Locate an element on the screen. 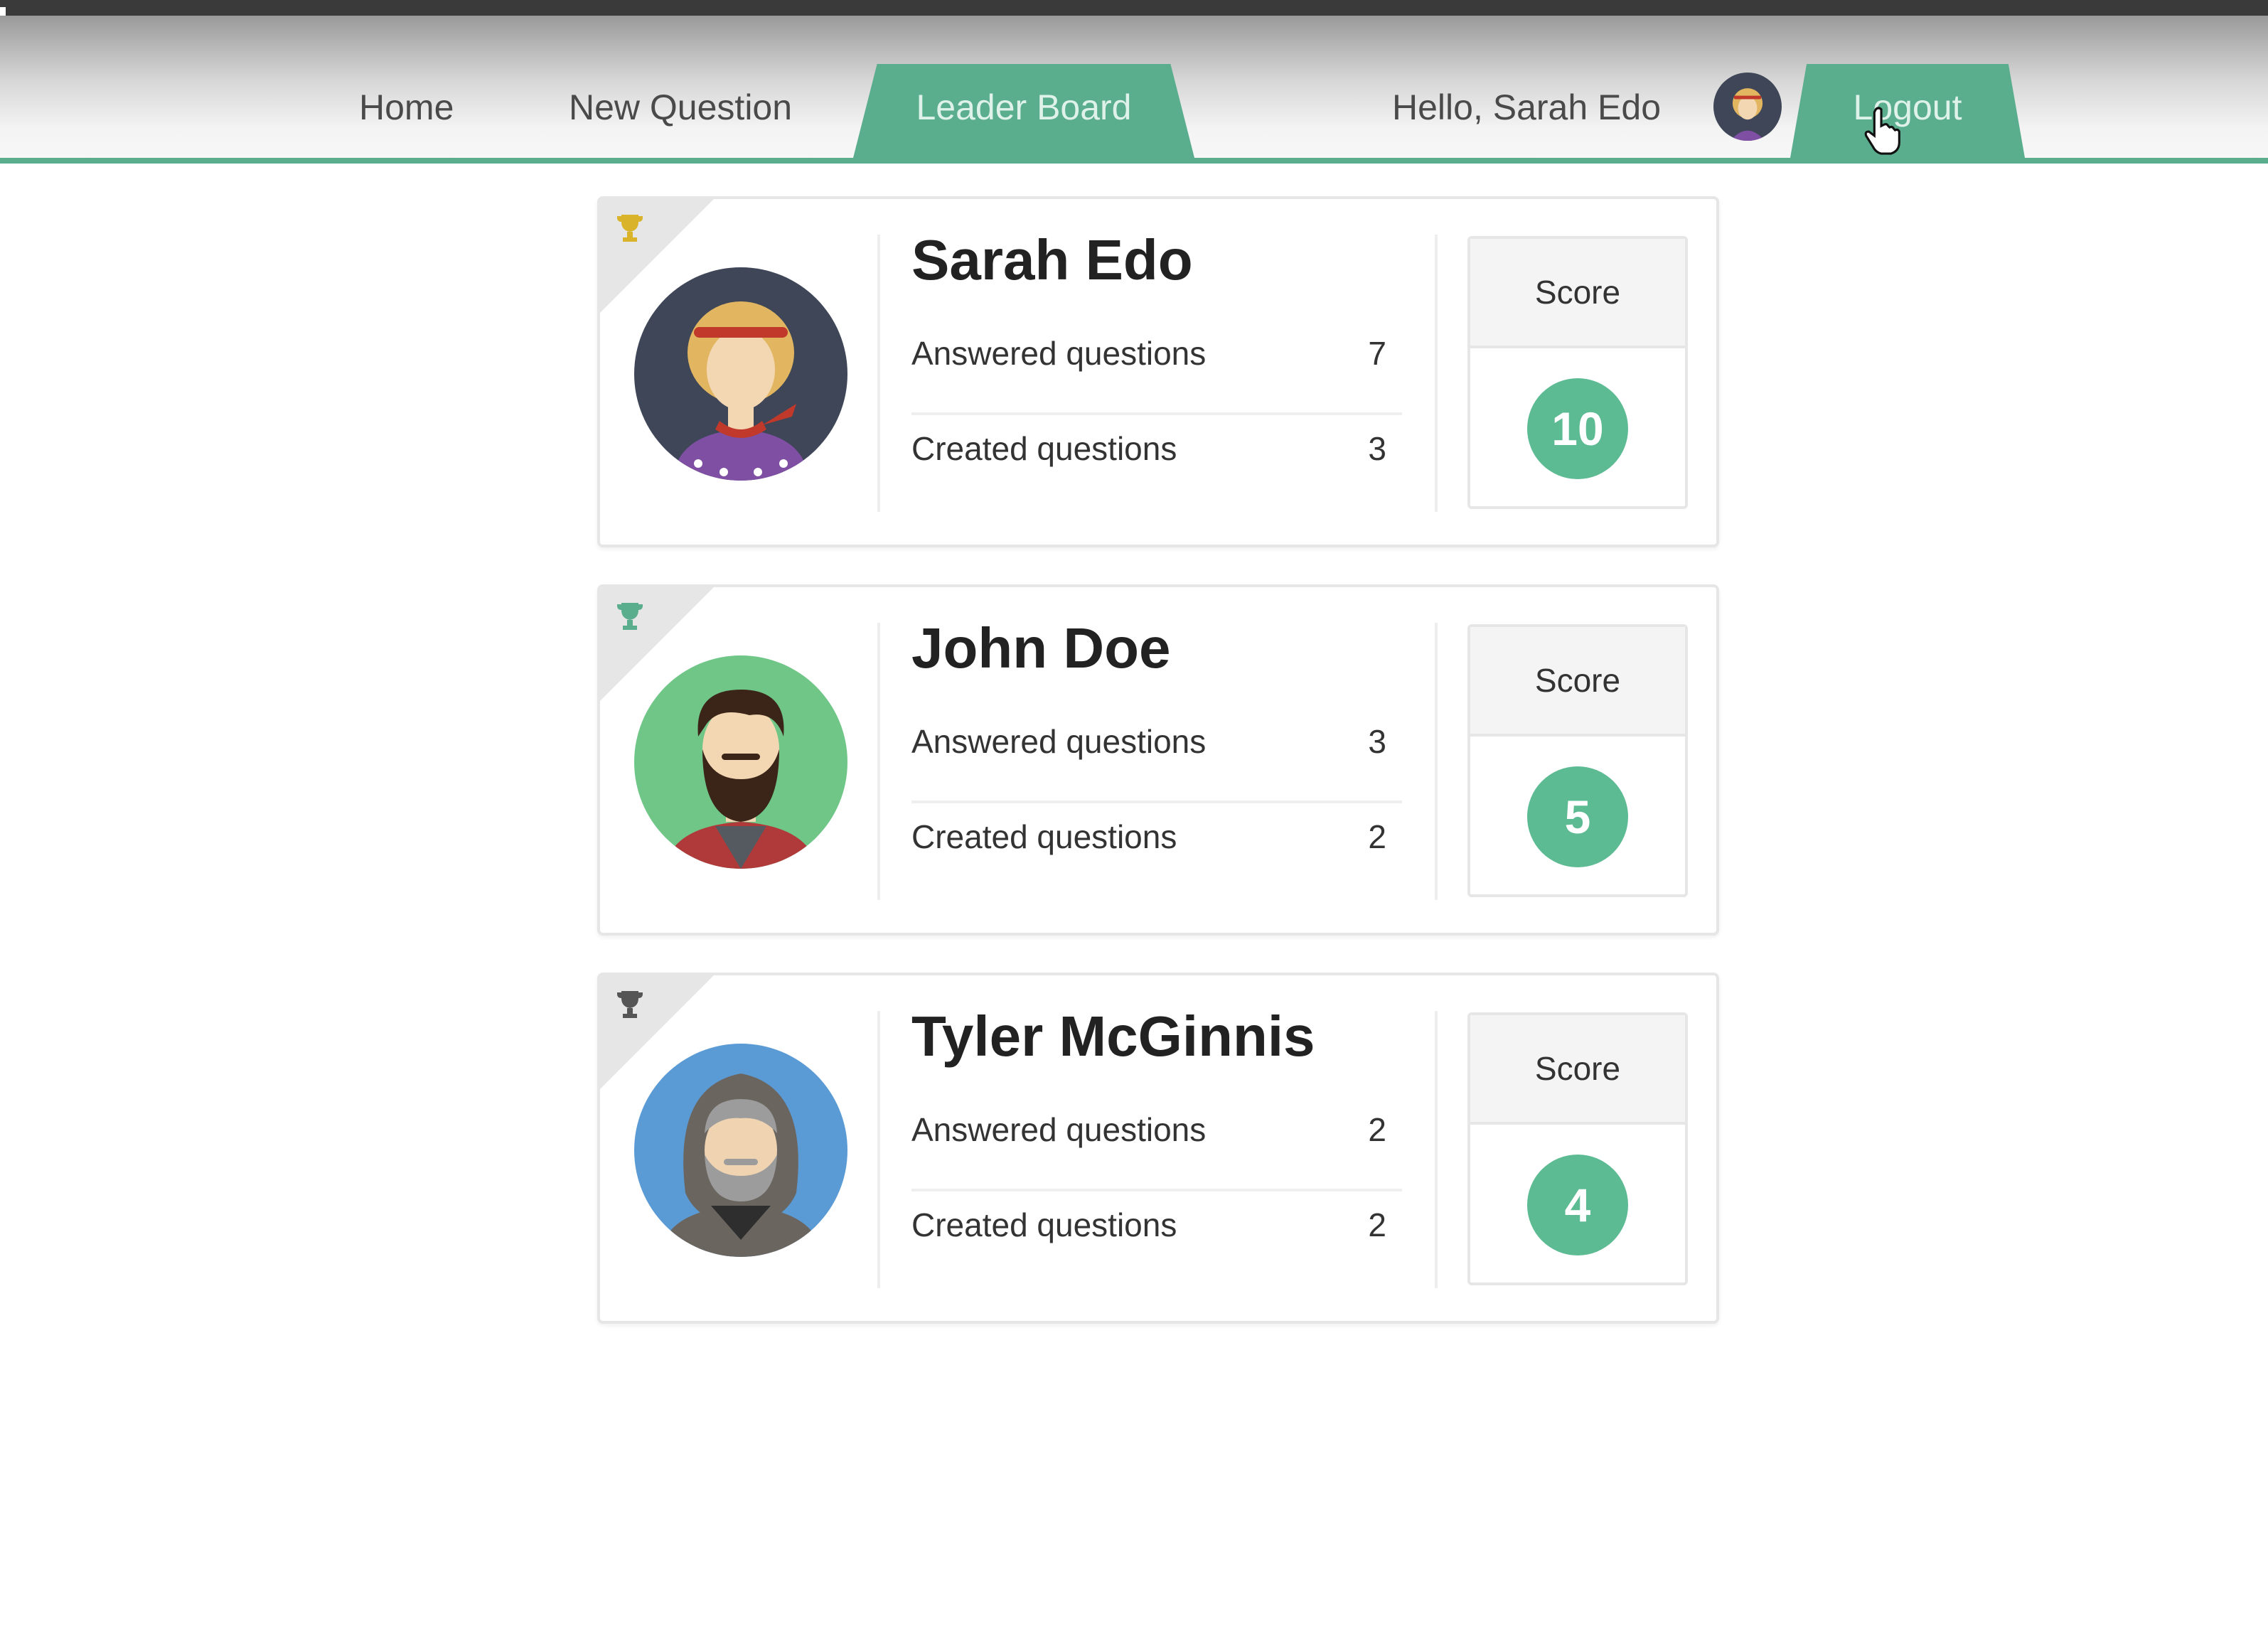 This screenshot has width=2268, height=1628. leader-name: John Doe is located at coordinates (1041, 648).